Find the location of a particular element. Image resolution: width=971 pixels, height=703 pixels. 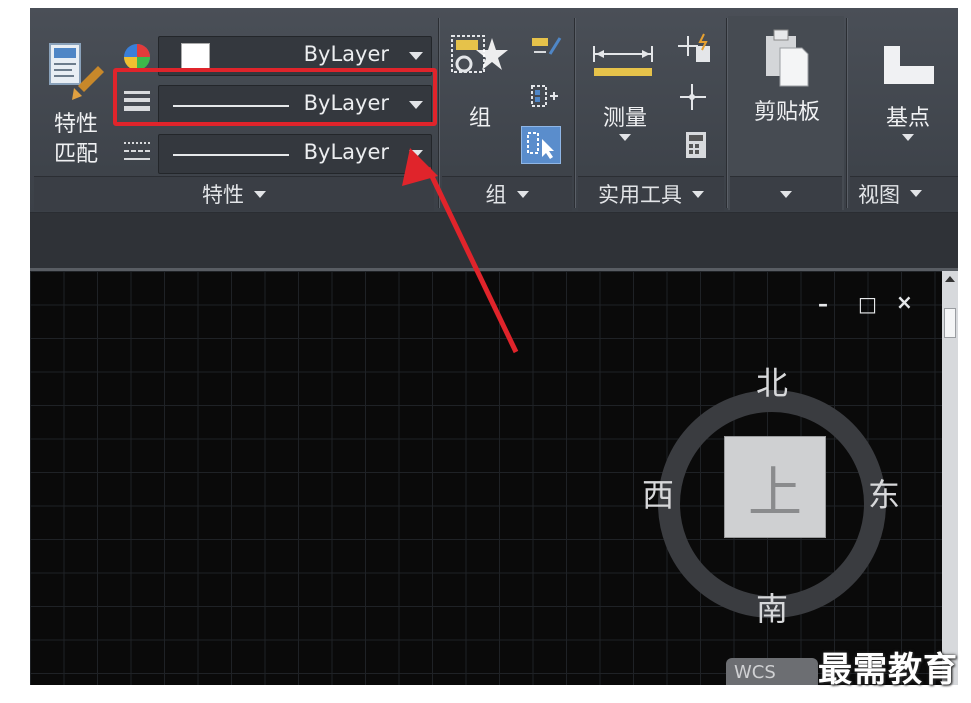

annotation-arrow is located at coordinates (460, 251).